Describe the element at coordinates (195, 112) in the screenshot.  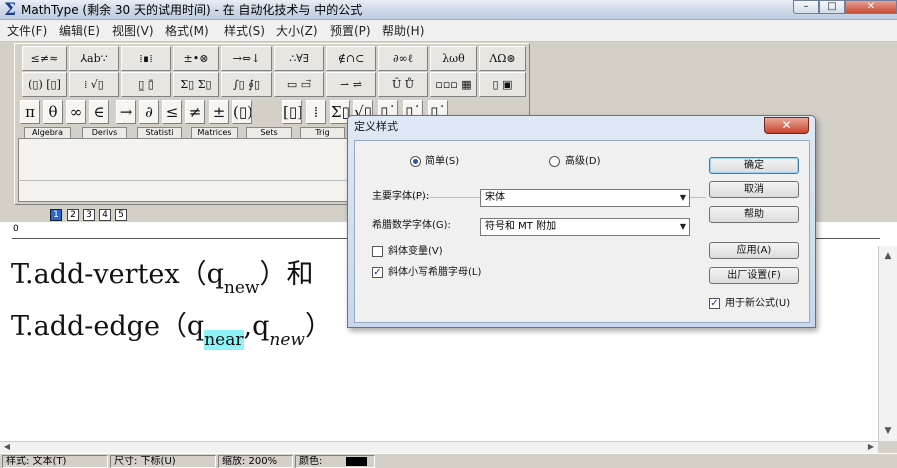
I see `symbol-neq: ≠` at that location.